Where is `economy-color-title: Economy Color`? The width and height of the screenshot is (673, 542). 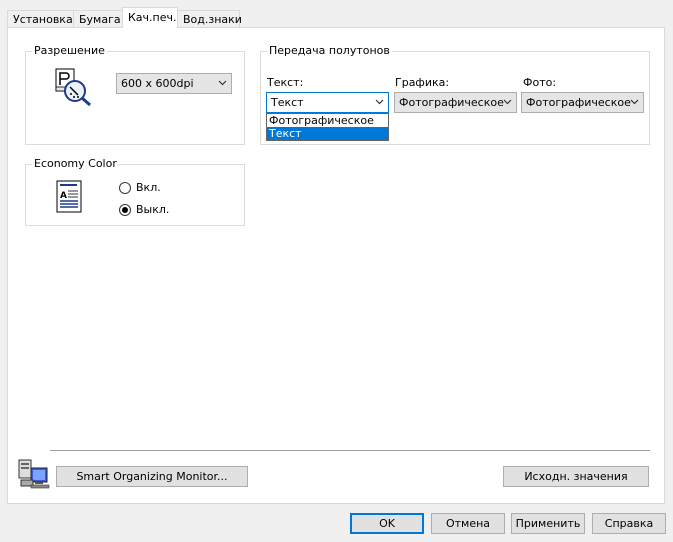 economy-color-title: Economy Color is located at coordinates (75, 163).